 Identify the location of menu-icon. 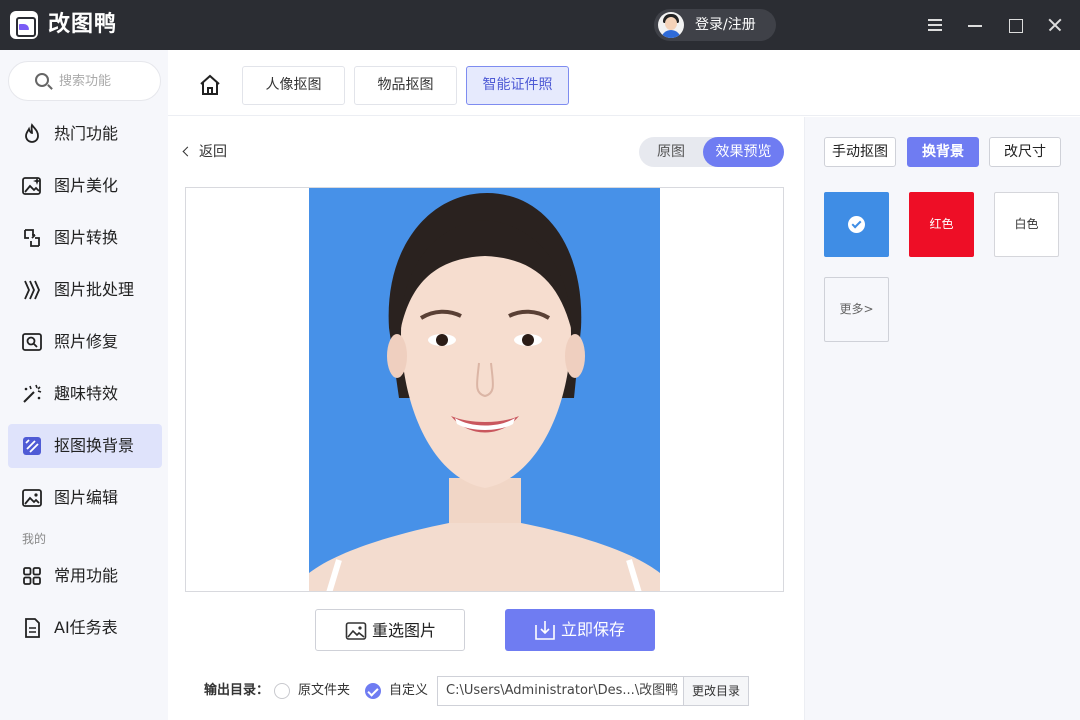
(935, 25).